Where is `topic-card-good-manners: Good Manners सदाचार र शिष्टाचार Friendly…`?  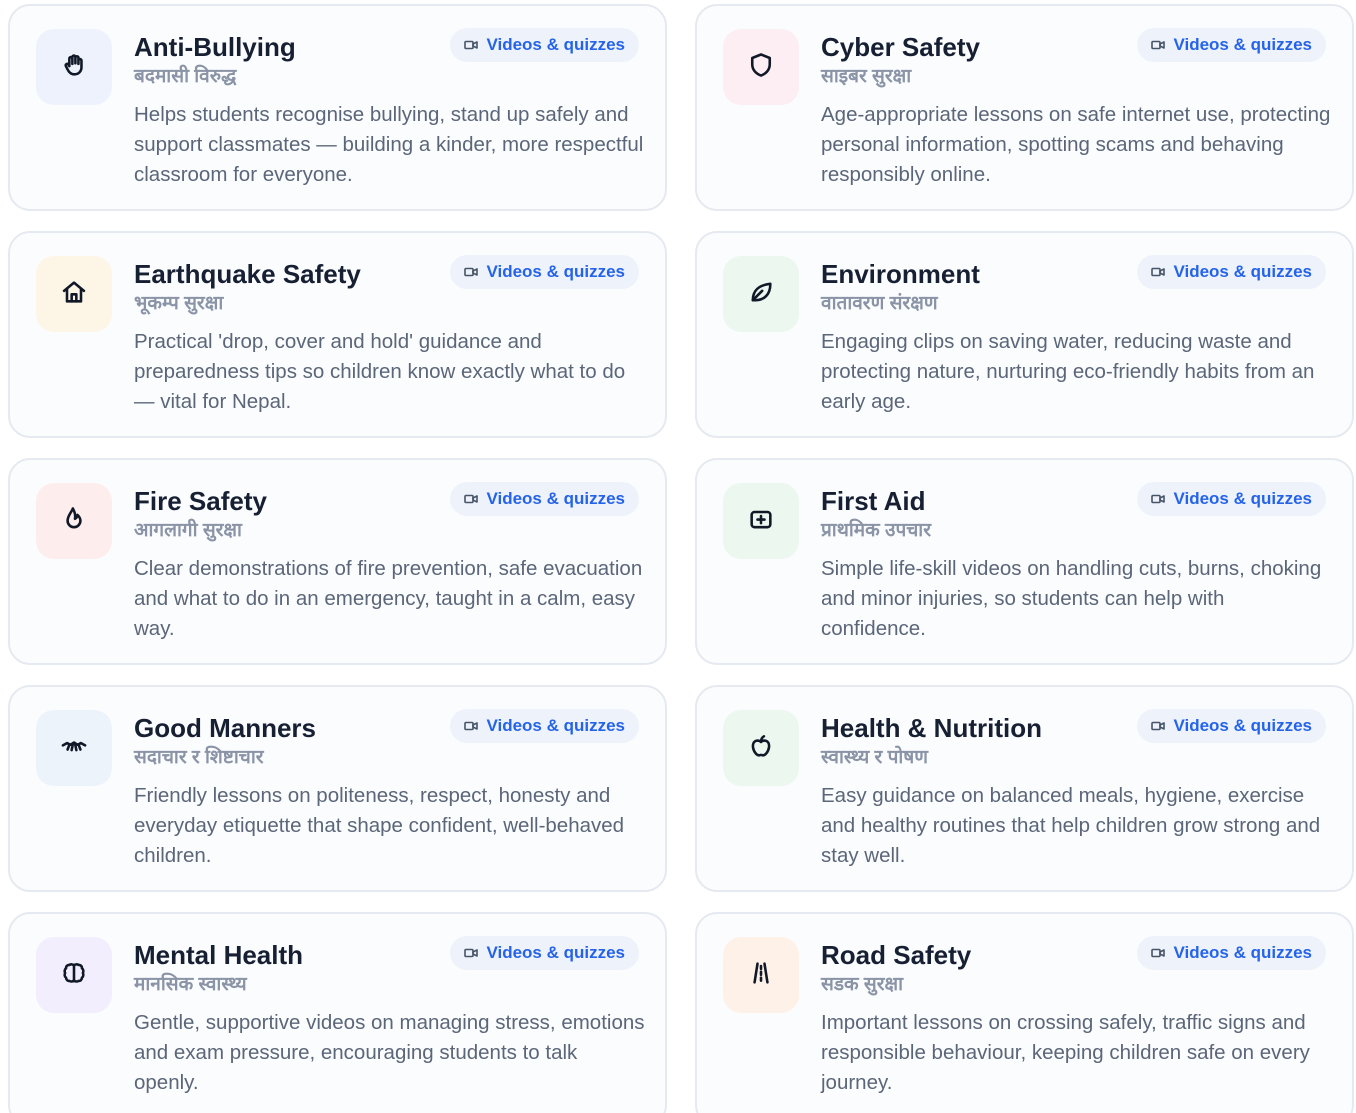 topic-card-good-manners: Good Manners सदाचार र शिष्टाचार Friendly… is located at coordinates (337, 788).